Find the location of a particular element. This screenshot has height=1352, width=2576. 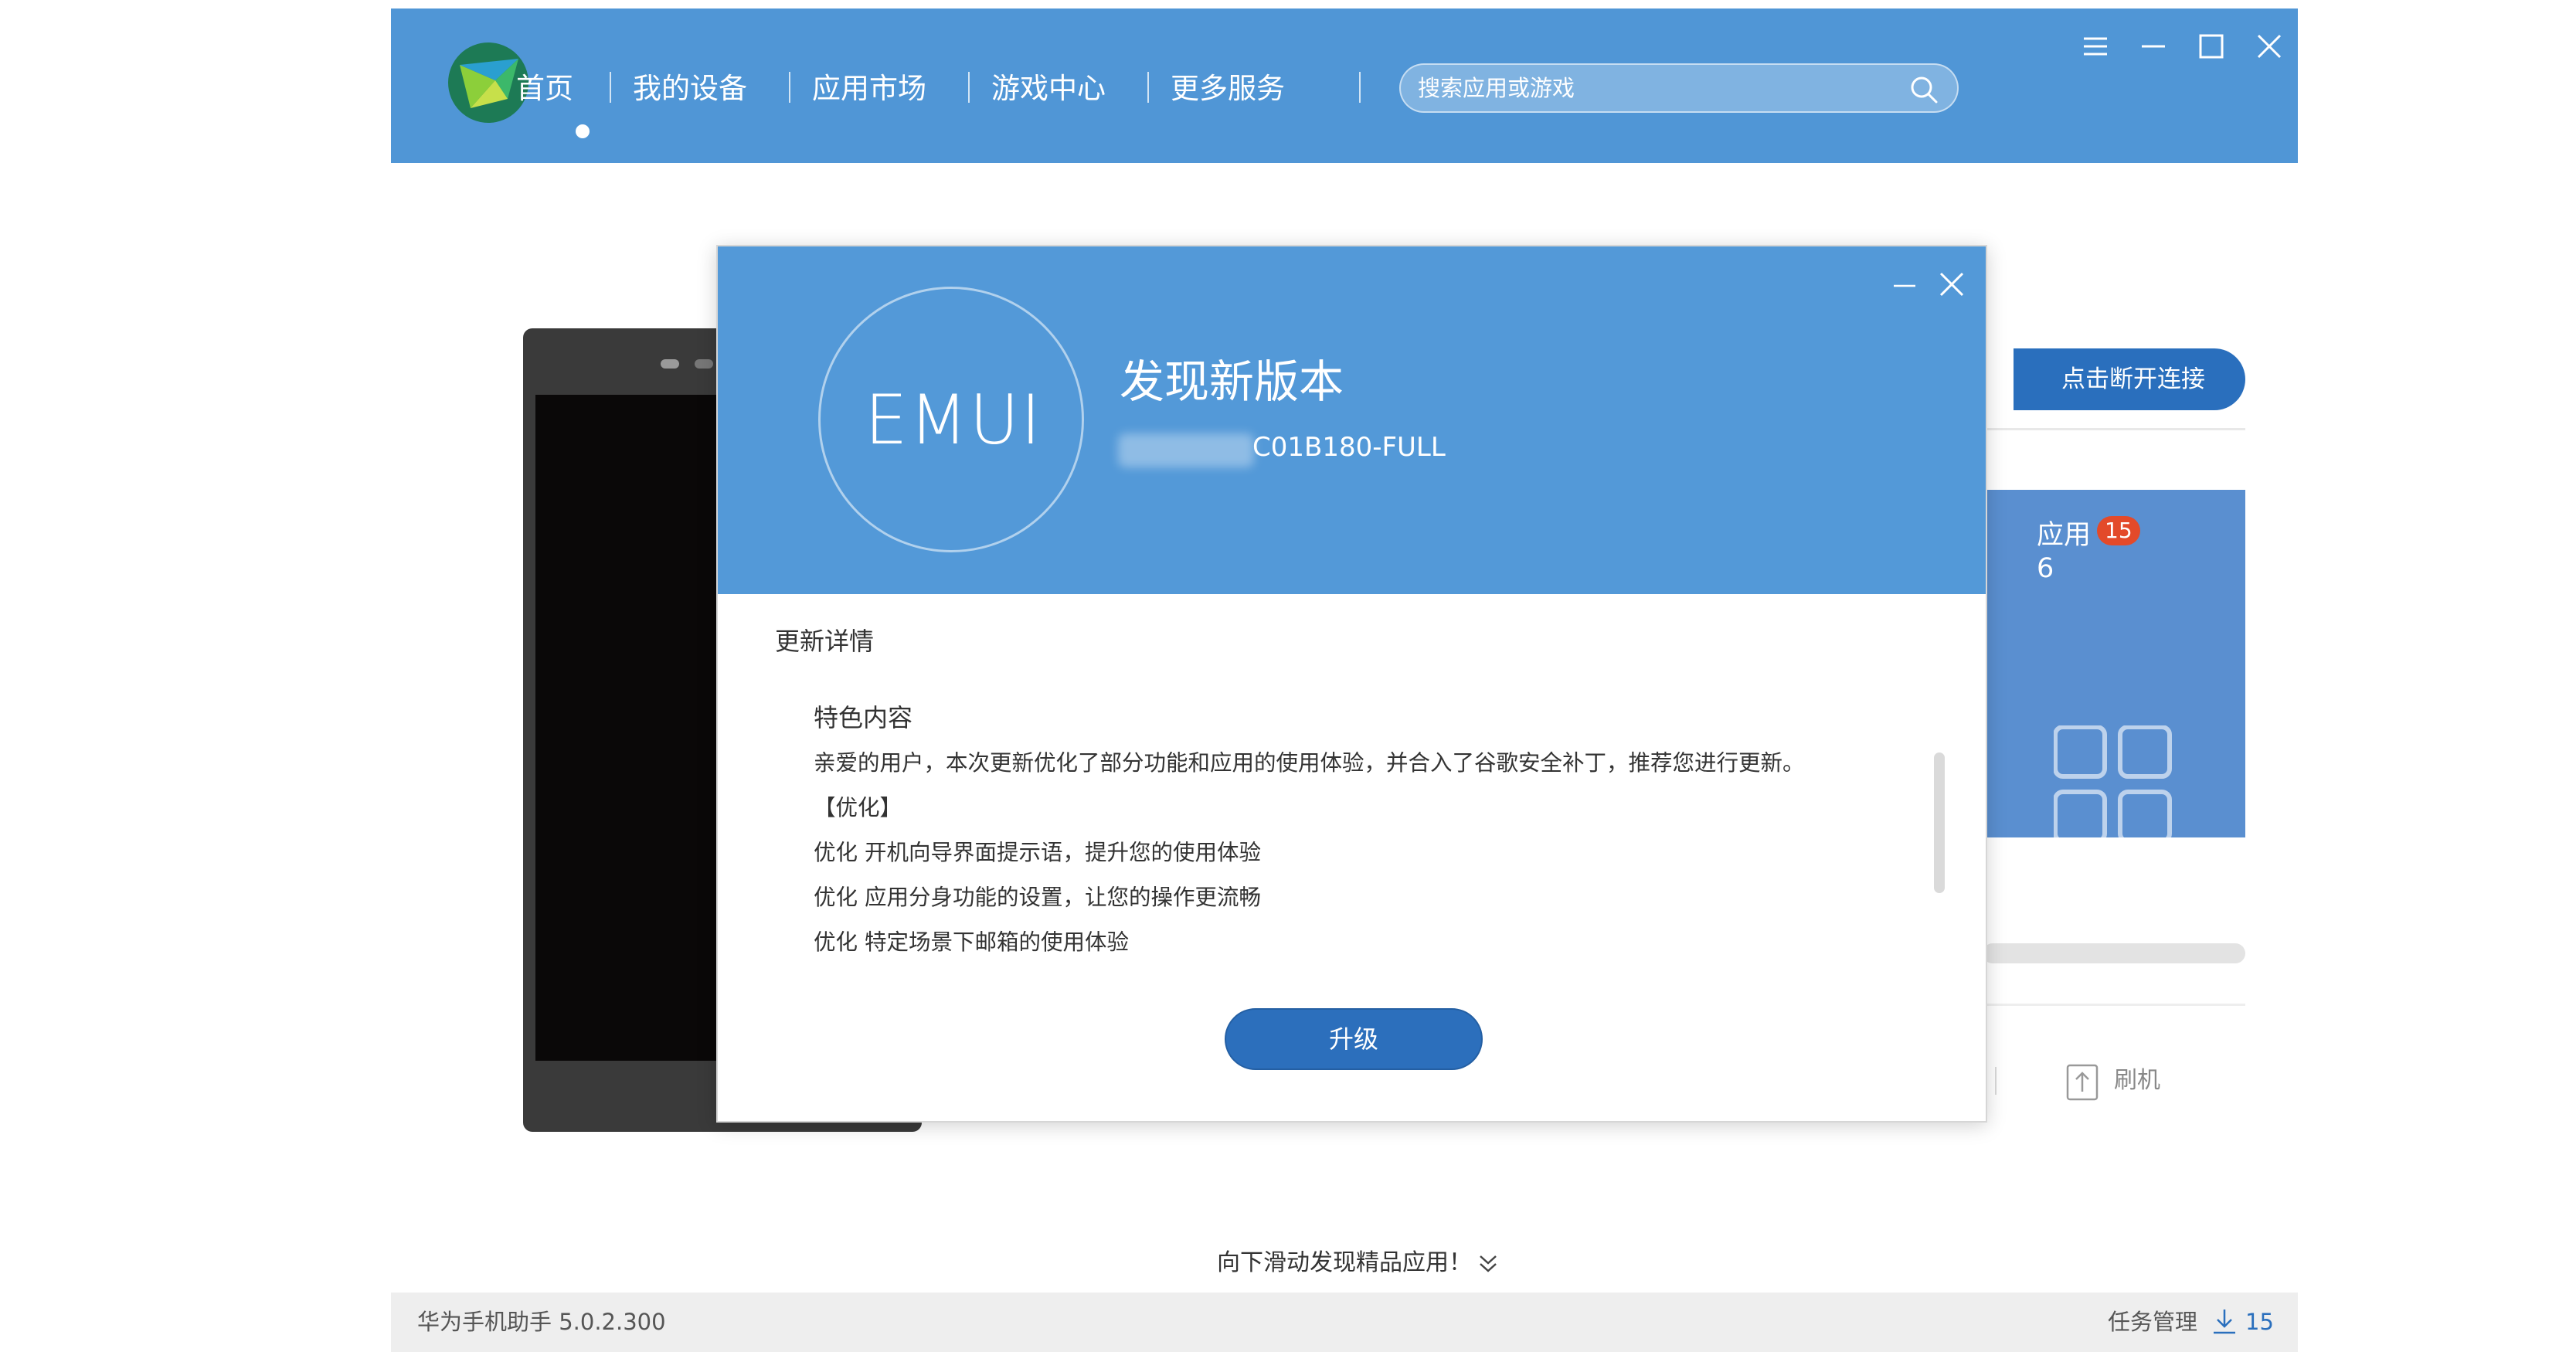

release-notes-scrollbar is located at coordinates (1939, 822).